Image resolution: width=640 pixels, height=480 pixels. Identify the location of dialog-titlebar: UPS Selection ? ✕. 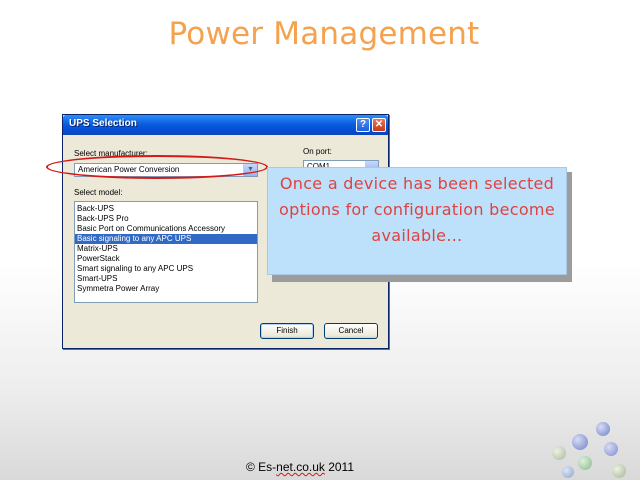
(225, 125).